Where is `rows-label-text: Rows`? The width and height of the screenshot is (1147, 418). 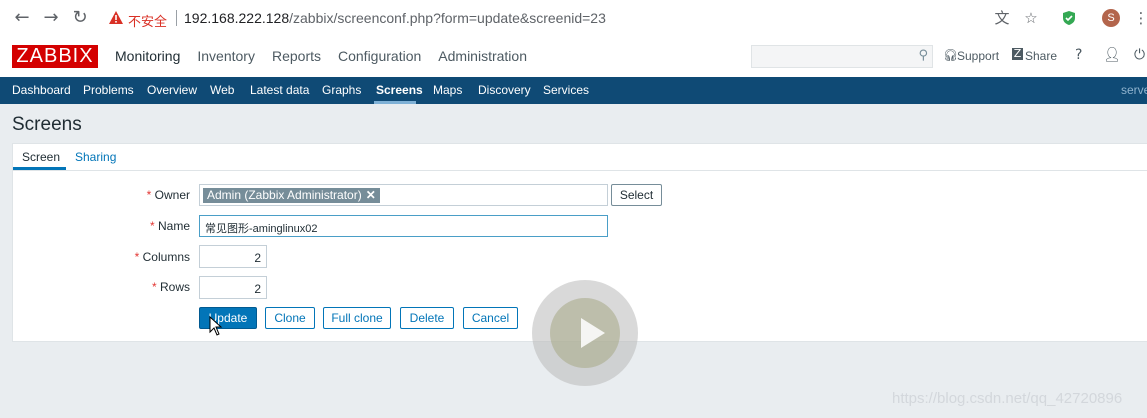
rows-label-text: Rows is located at coordinates (174, 287).